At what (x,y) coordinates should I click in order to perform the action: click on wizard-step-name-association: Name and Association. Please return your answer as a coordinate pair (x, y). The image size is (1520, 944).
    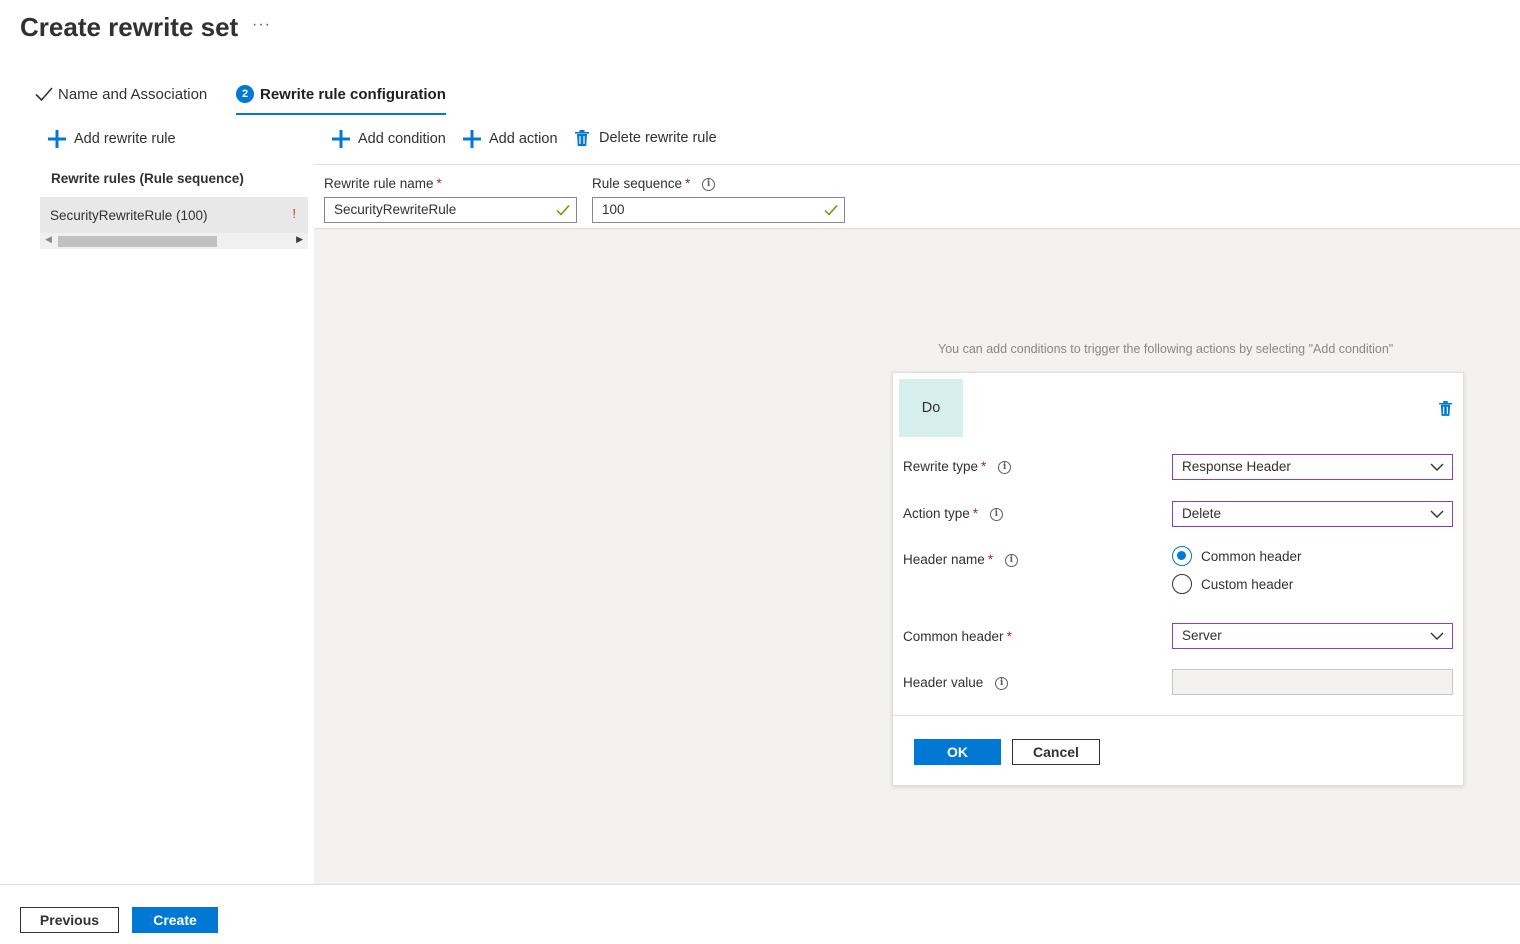
    Looking at the image, I should click on (120, 101).